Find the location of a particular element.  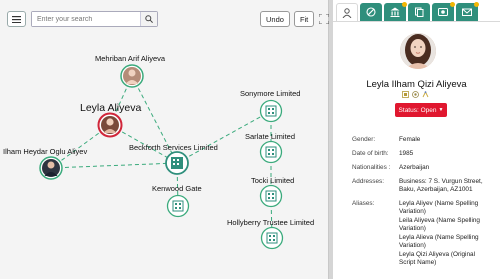

profile-tabs is located at coordinates (416, 11).